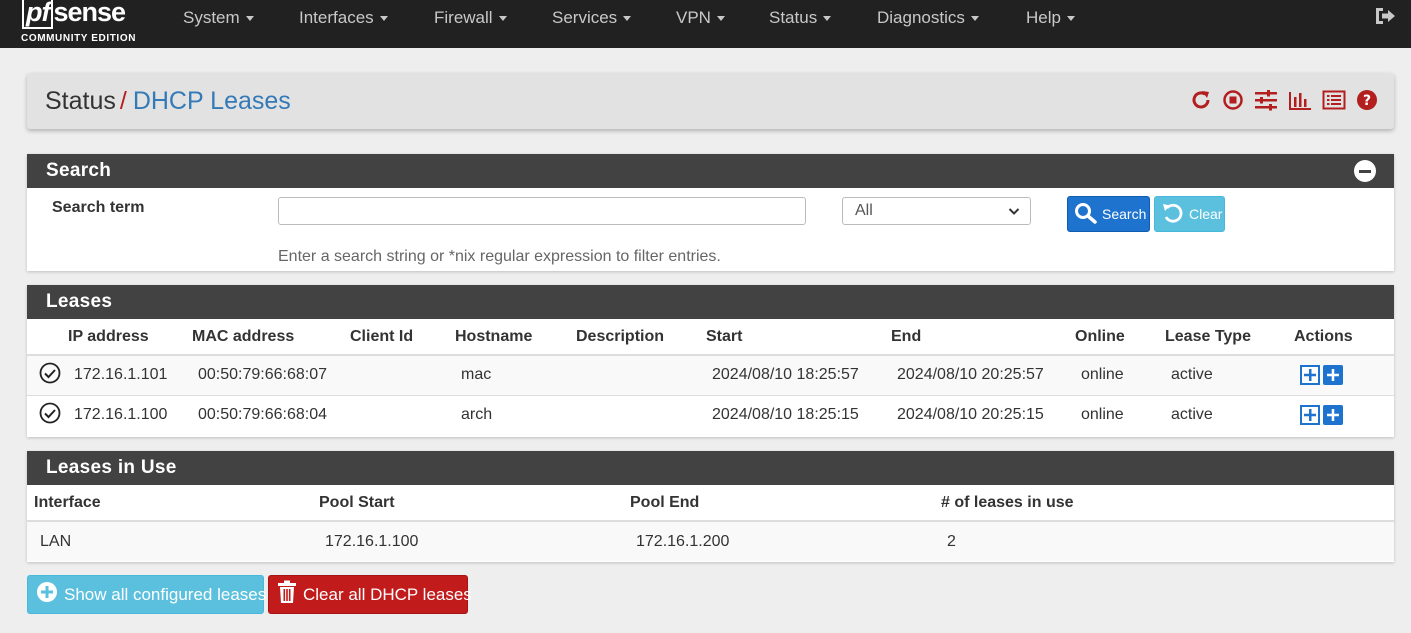 The width and height of the screenshot is (1411, 633). What do you see at coordinates (798, 414) in the screenshot?
I see `cell-start: 2024/08/10 18:25:15` at bounding box center [798, 414].